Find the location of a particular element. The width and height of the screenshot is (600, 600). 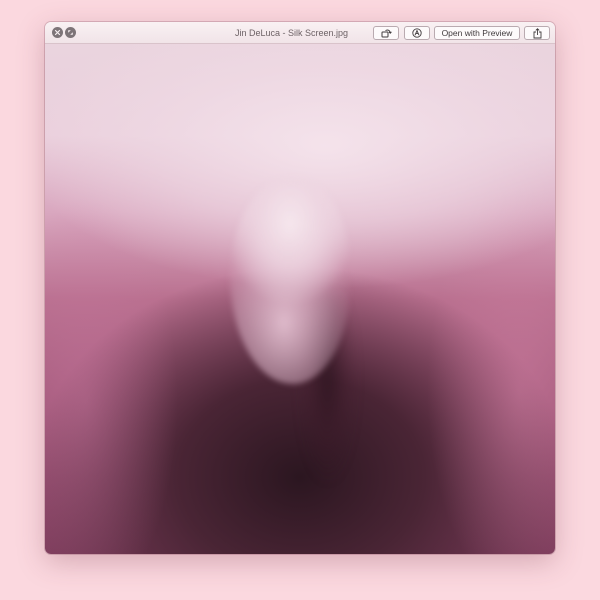

markup-icon is located at coordinates (417, 33).